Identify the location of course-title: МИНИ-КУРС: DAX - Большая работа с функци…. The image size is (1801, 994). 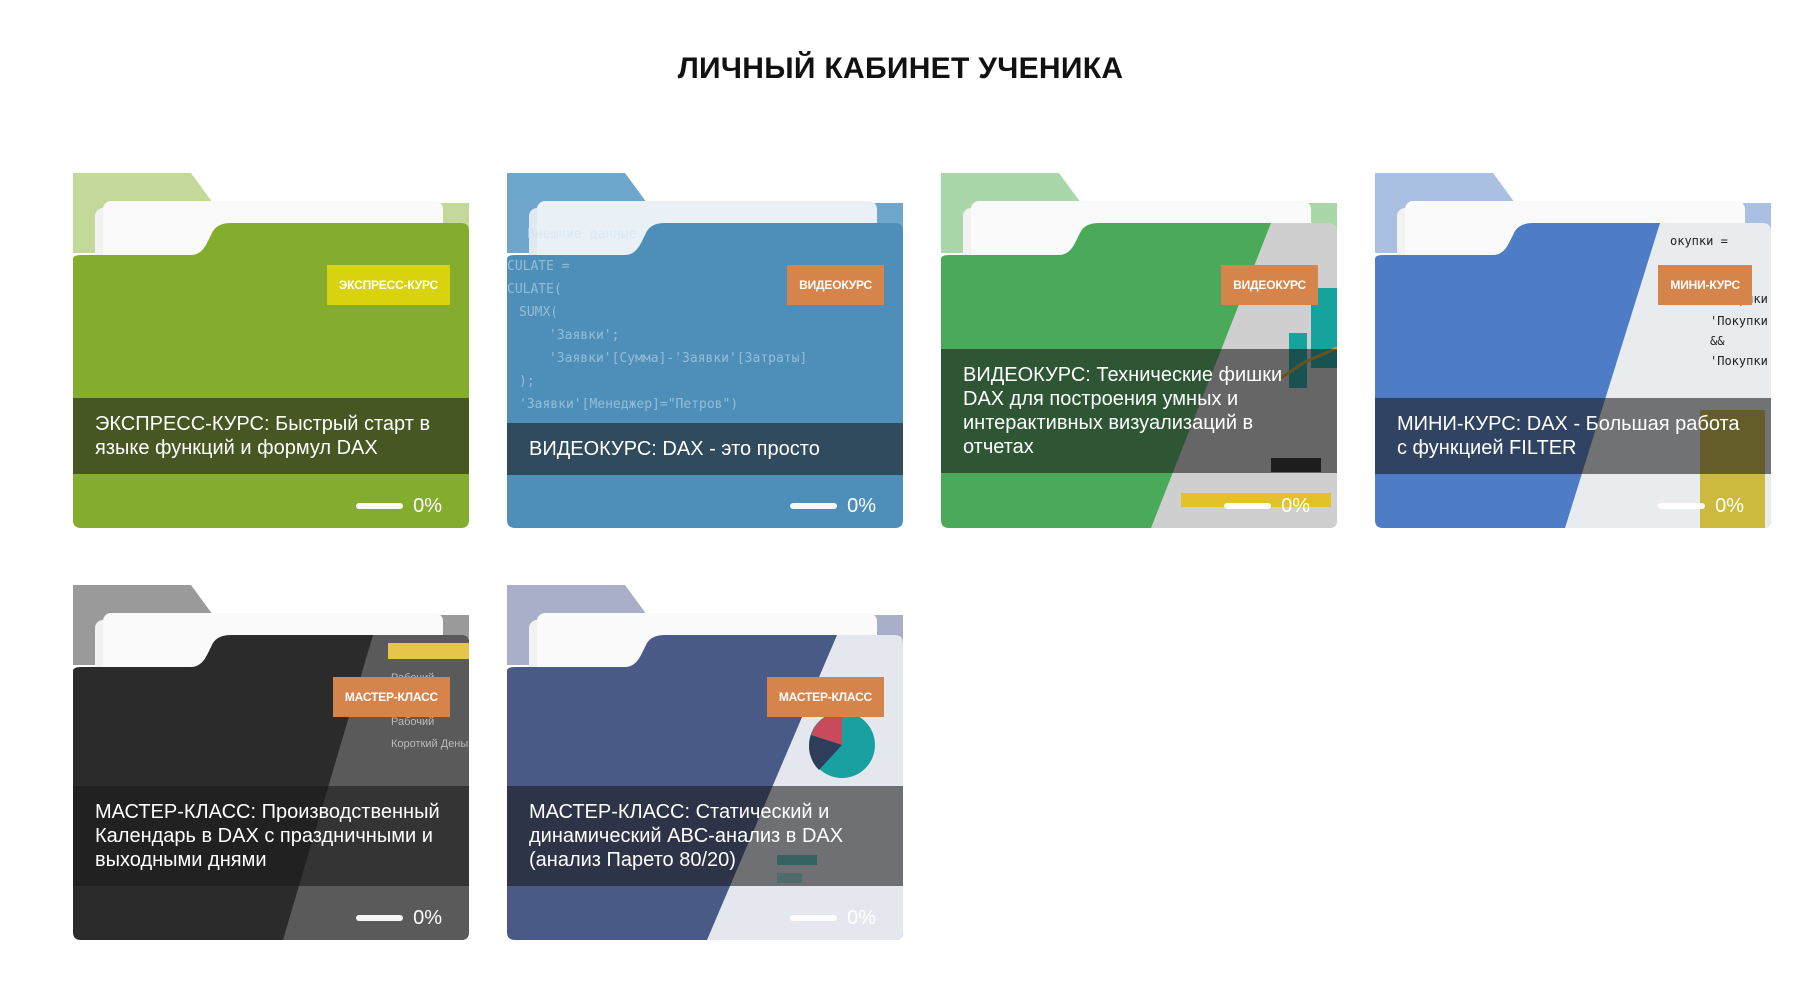
(1573, 436).